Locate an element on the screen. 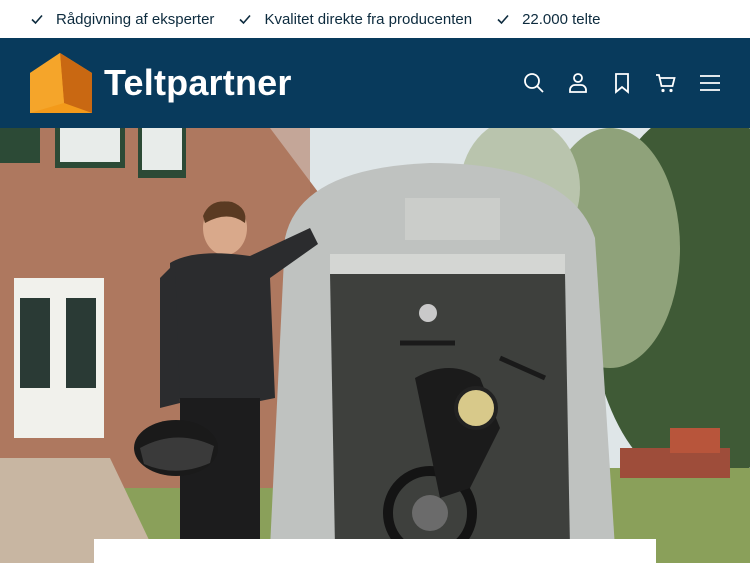 The width and height of the screenshot is (750, 569). menu-icon is located at coordinates (710, 83).